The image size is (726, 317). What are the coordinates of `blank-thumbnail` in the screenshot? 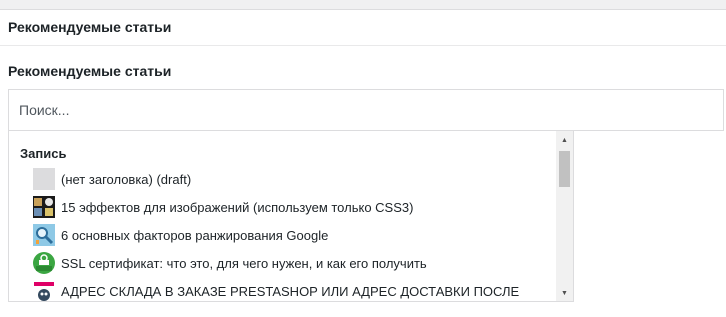 It's located at (44, 179).